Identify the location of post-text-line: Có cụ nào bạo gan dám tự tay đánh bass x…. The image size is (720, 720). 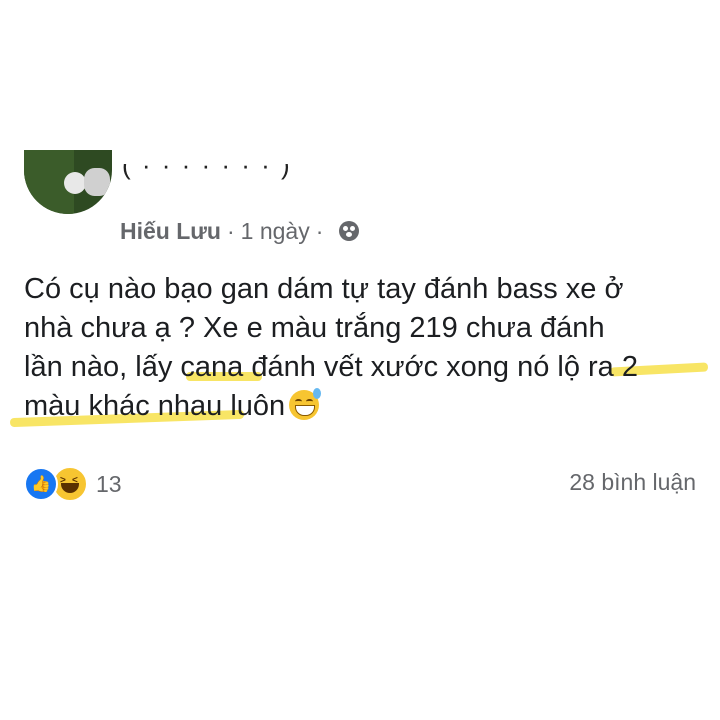
(324, 289).